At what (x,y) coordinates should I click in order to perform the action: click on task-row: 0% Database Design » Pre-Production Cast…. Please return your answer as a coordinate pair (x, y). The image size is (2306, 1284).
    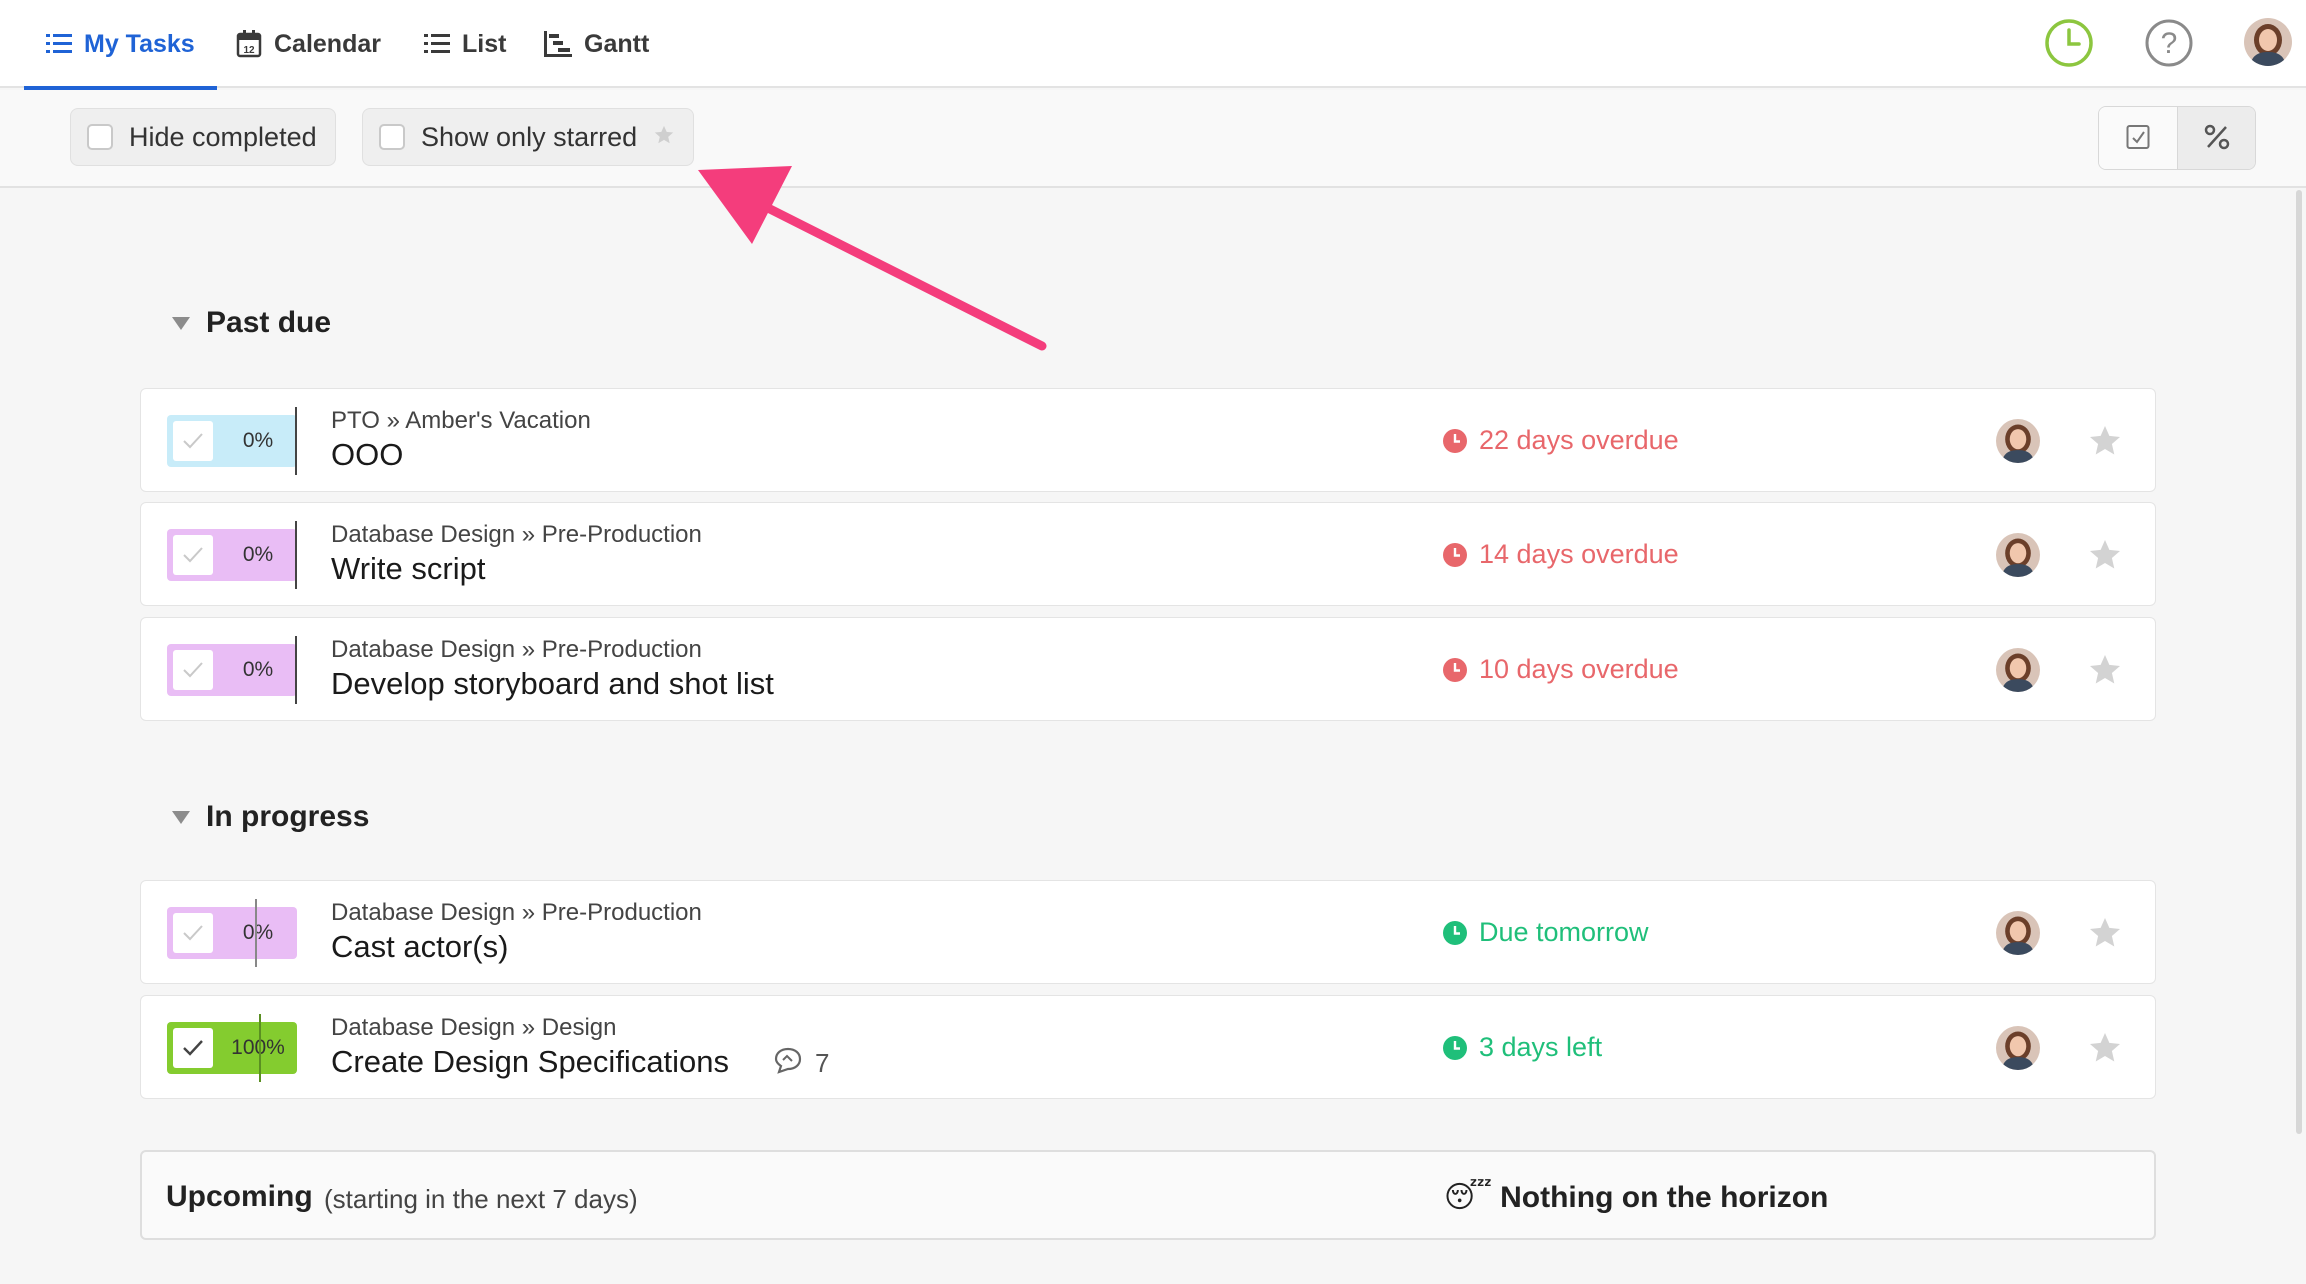
    Looking at the image, I should click on (1148, 932).